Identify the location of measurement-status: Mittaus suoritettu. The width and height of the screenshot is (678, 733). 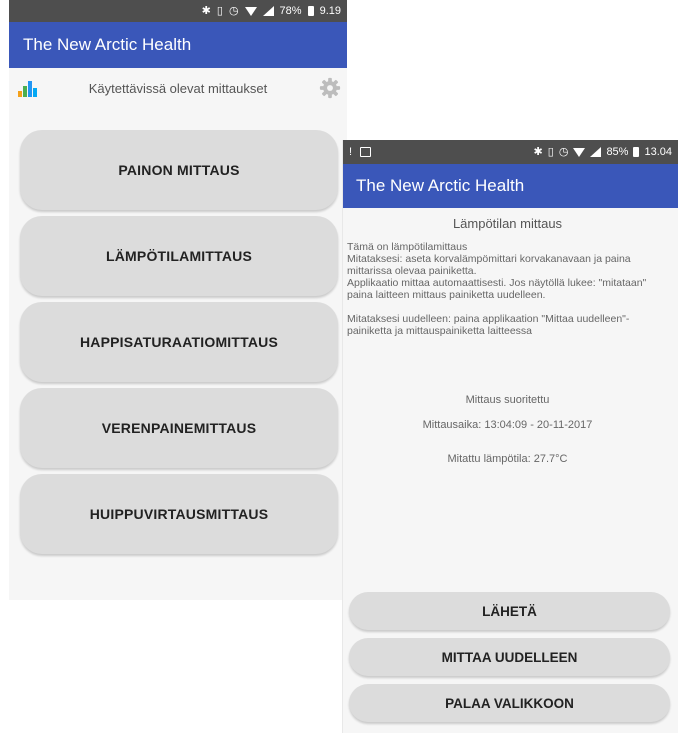
(507, 400).